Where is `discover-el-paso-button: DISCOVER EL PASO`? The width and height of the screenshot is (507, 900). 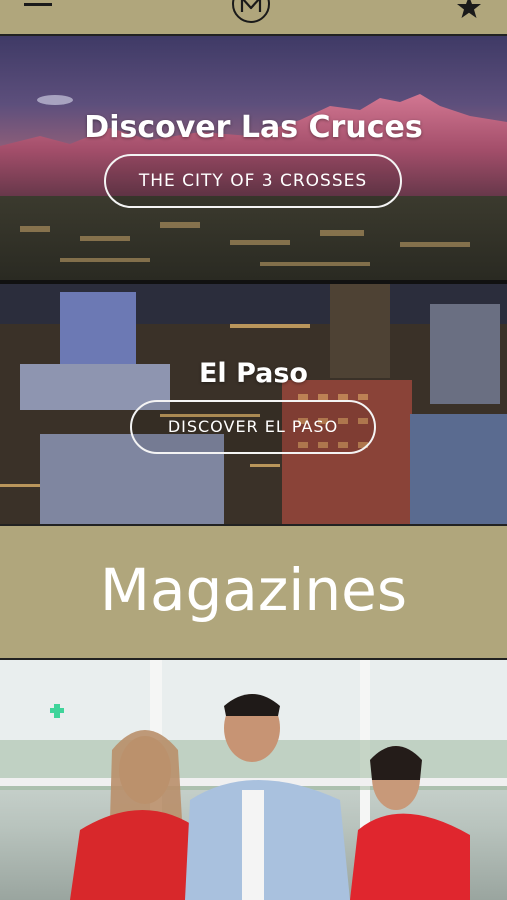 discover-el-paso-button: DISCOVER EL PASO is located at coordinates (253, 427).